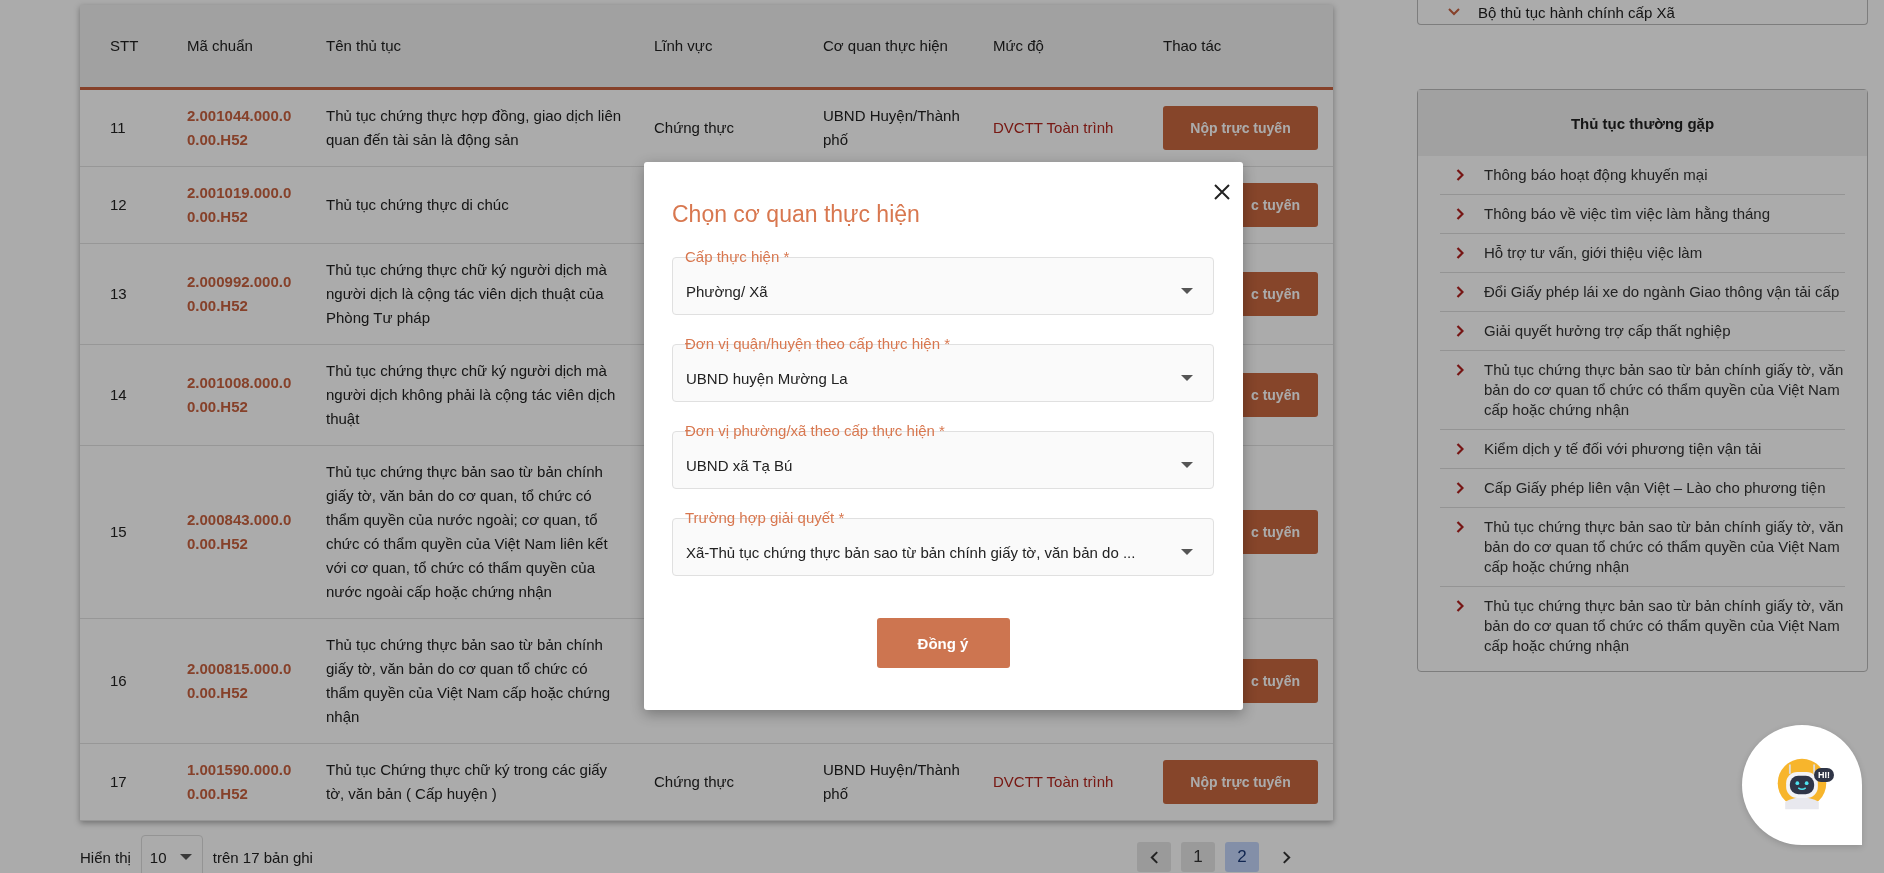 The height and width of the screenshot is (873, 1884). What do you see at coordinates (118, 128) in the screenshot?
I see `table-cell-text: 11` at bounding box center [118, 128].